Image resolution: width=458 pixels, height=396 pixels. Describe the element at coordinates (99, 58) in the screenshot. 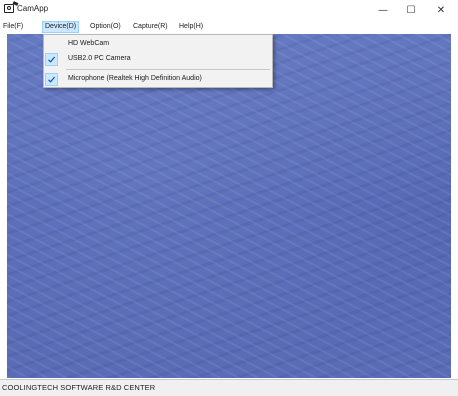

I see `device-menu-item-label: USB2.0 PC Camera` at that location.